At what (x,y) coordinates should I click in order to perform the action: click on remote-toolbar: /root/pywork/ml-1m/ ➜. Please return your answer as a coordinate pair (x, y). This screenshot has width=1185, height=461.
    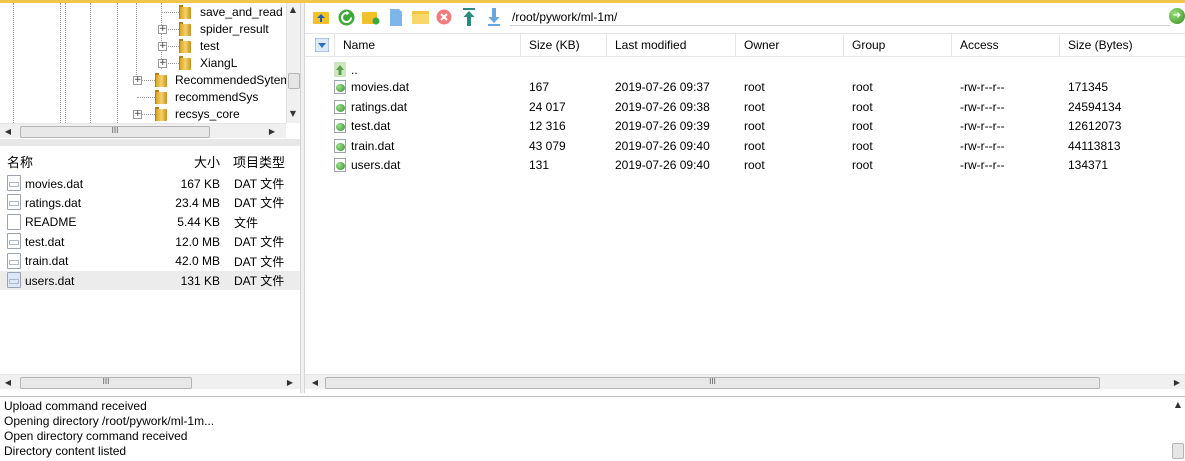
    Looking at the image, I should click on (745, 17).